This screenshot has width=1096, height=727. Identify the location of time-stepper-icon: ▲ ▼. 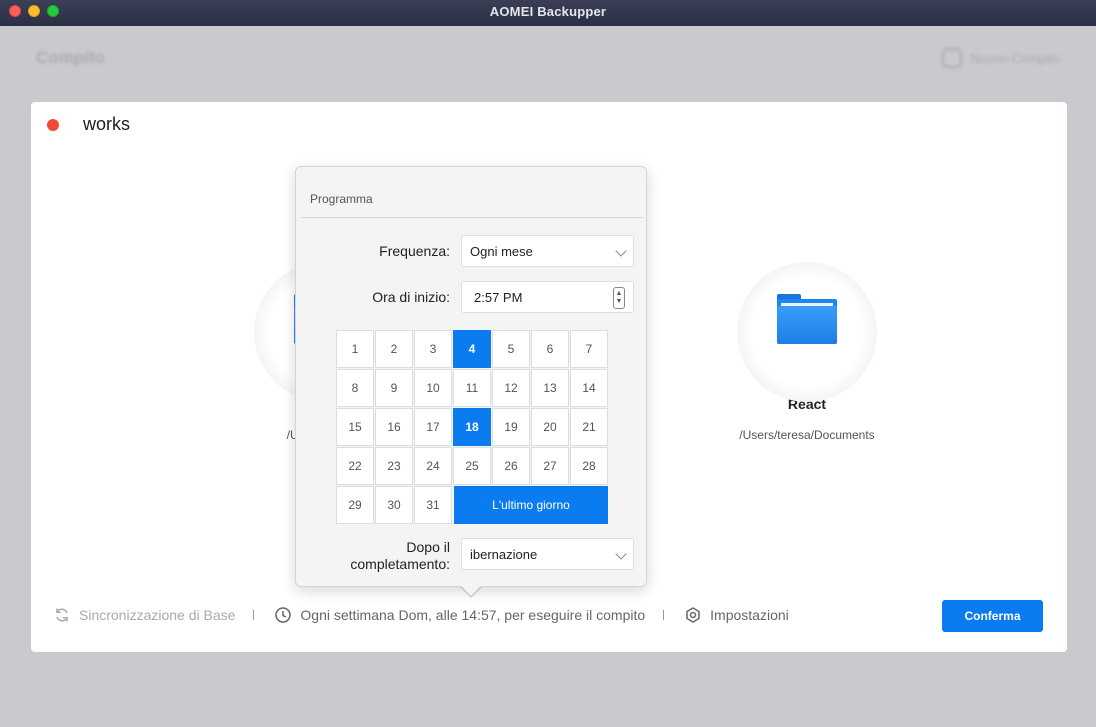
(619, 298).